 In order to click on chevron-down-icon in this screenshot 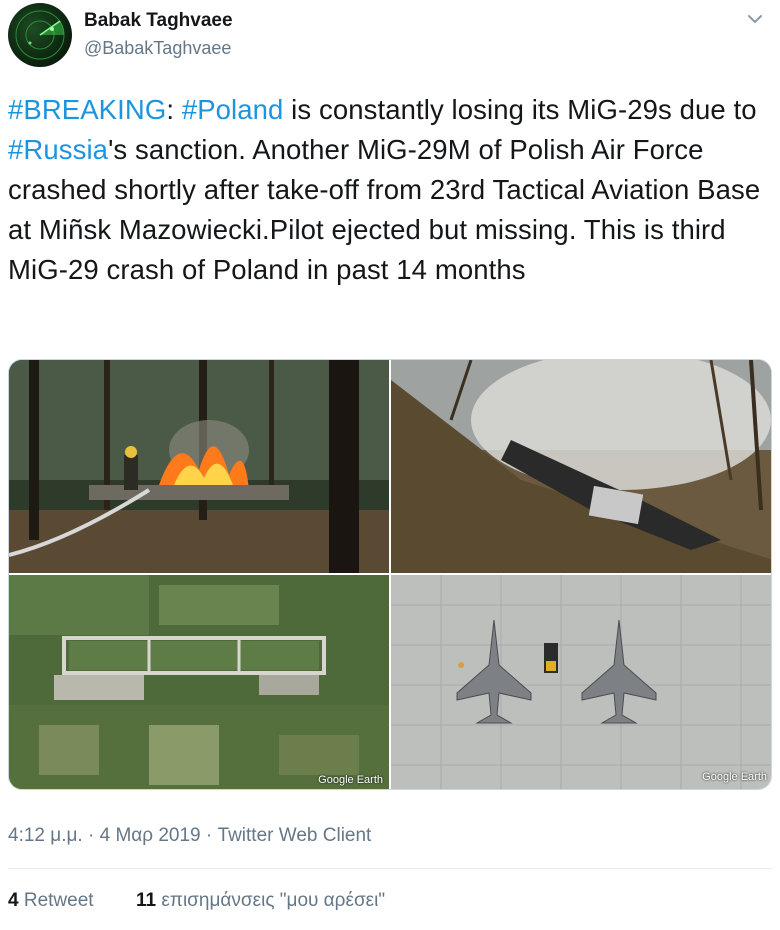, I will do `click(755, 19)`.